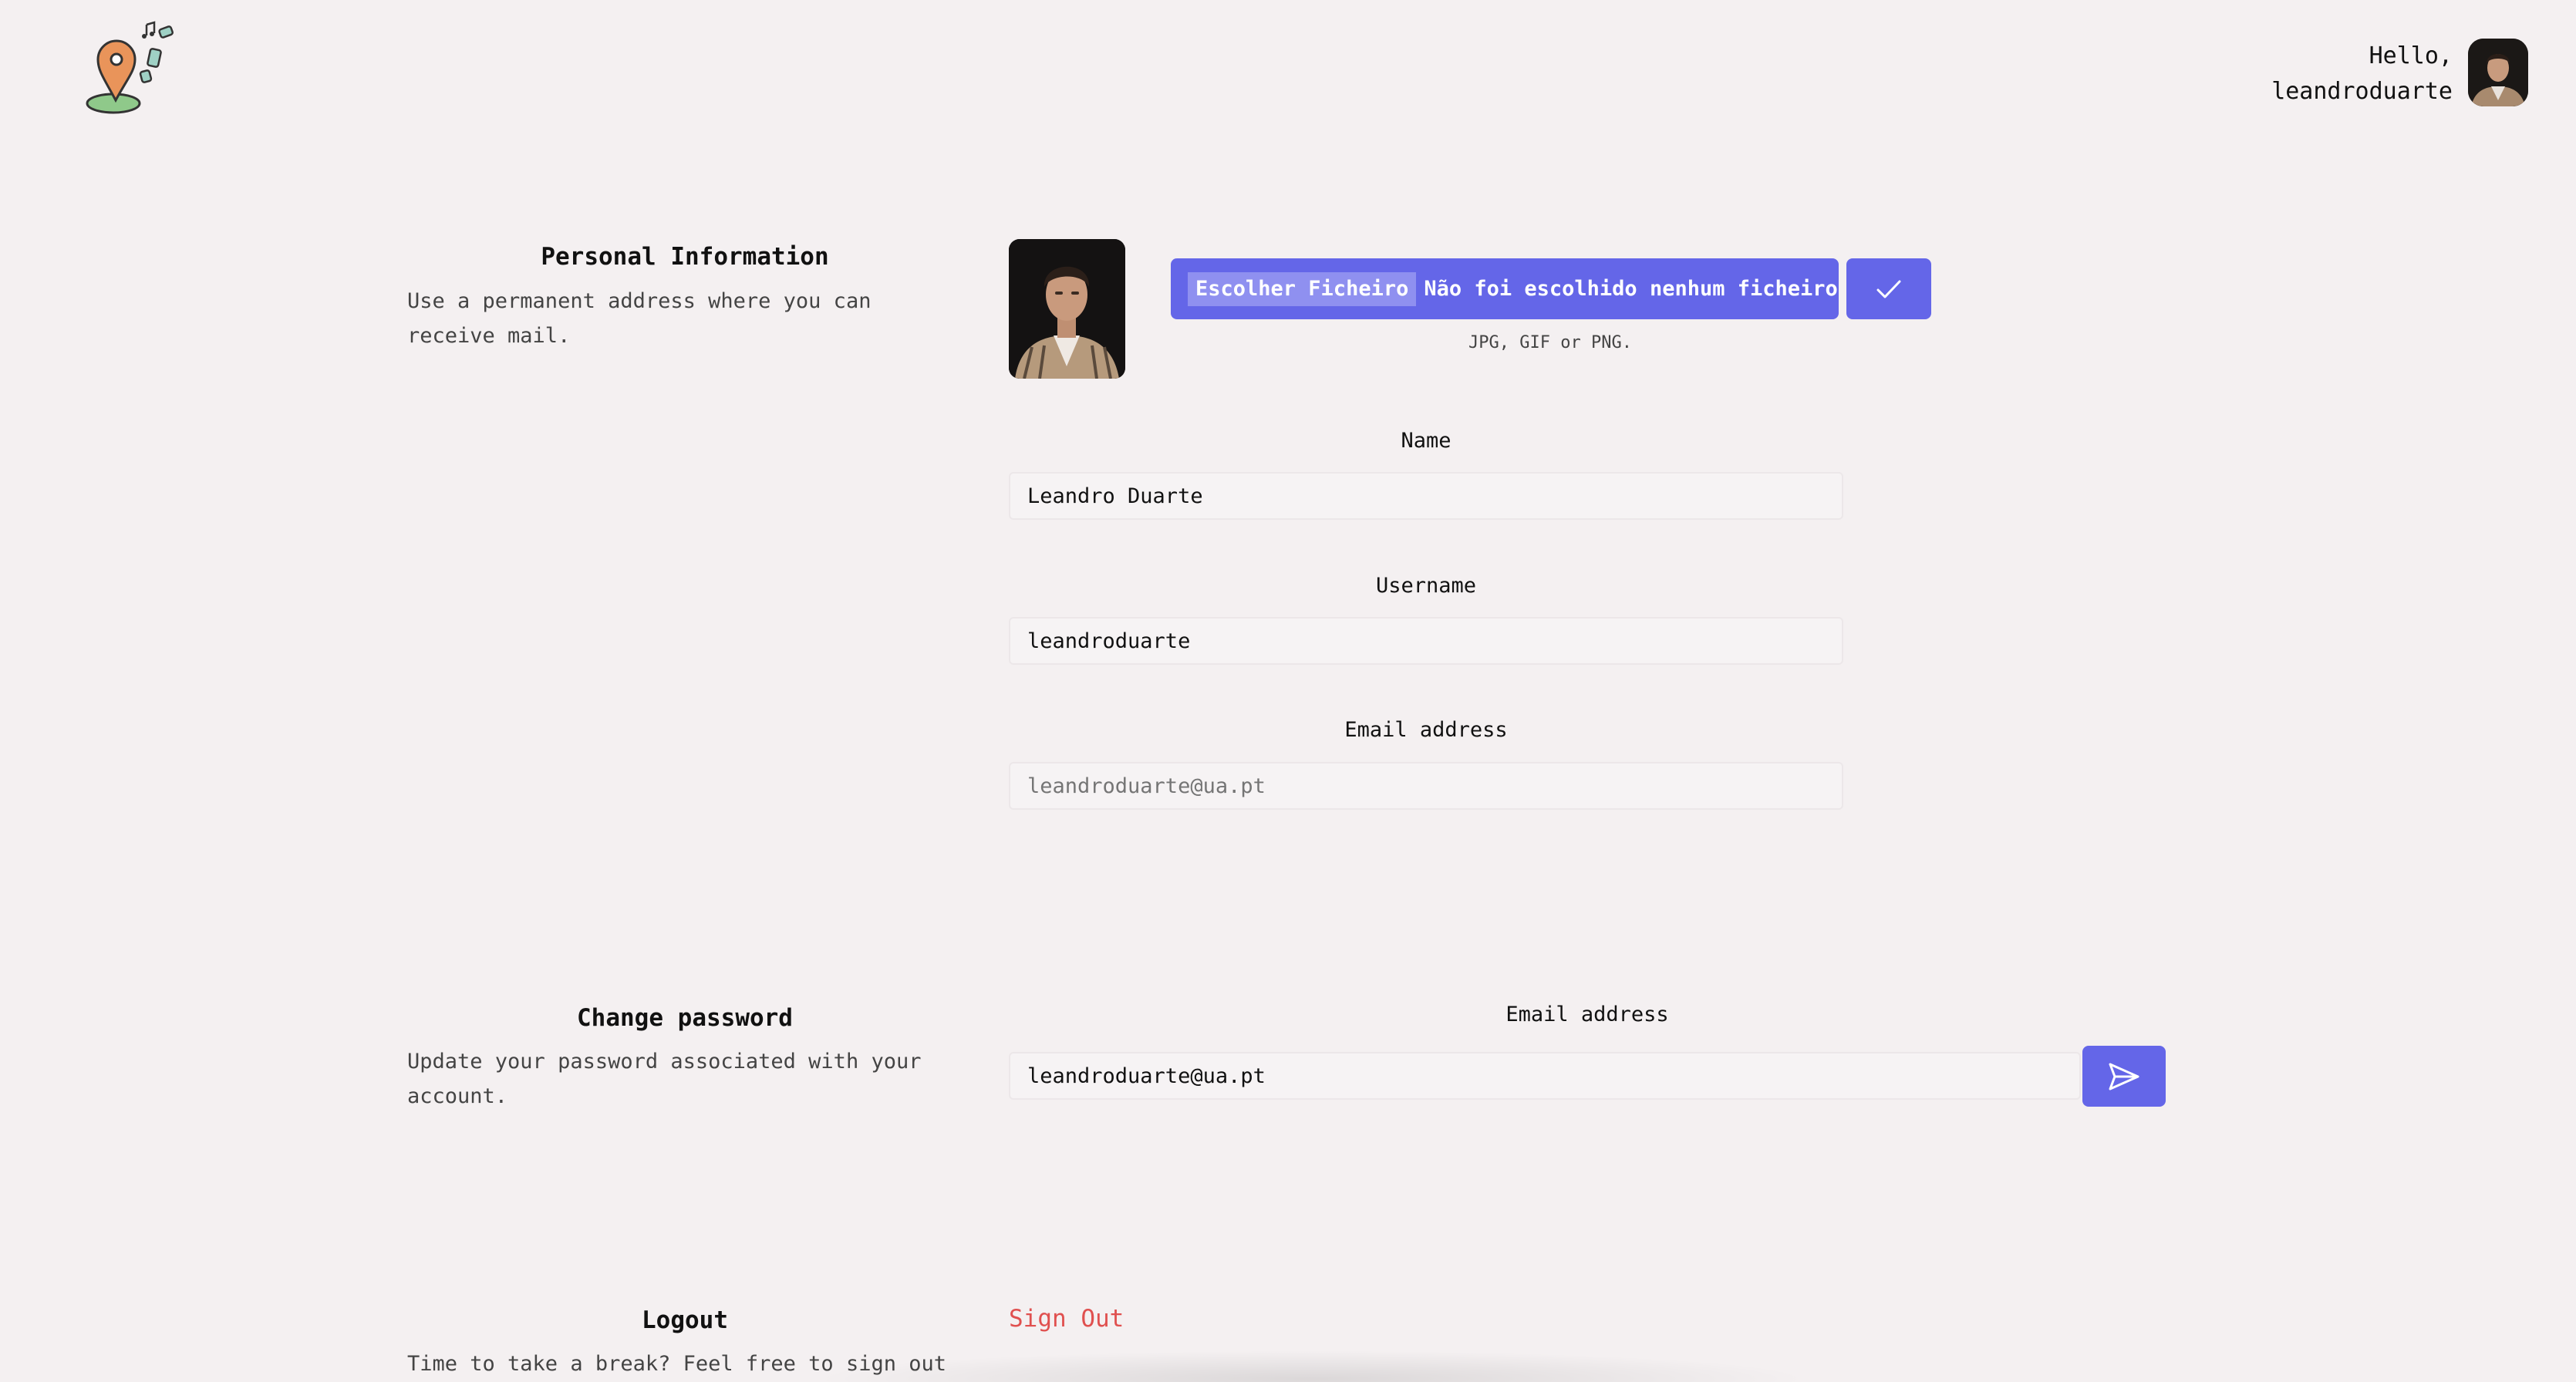 The image size is (2576, 1382). Describe the element at coordinates (1067, 309) in the screenshot. I see `profile-photo` at that location.